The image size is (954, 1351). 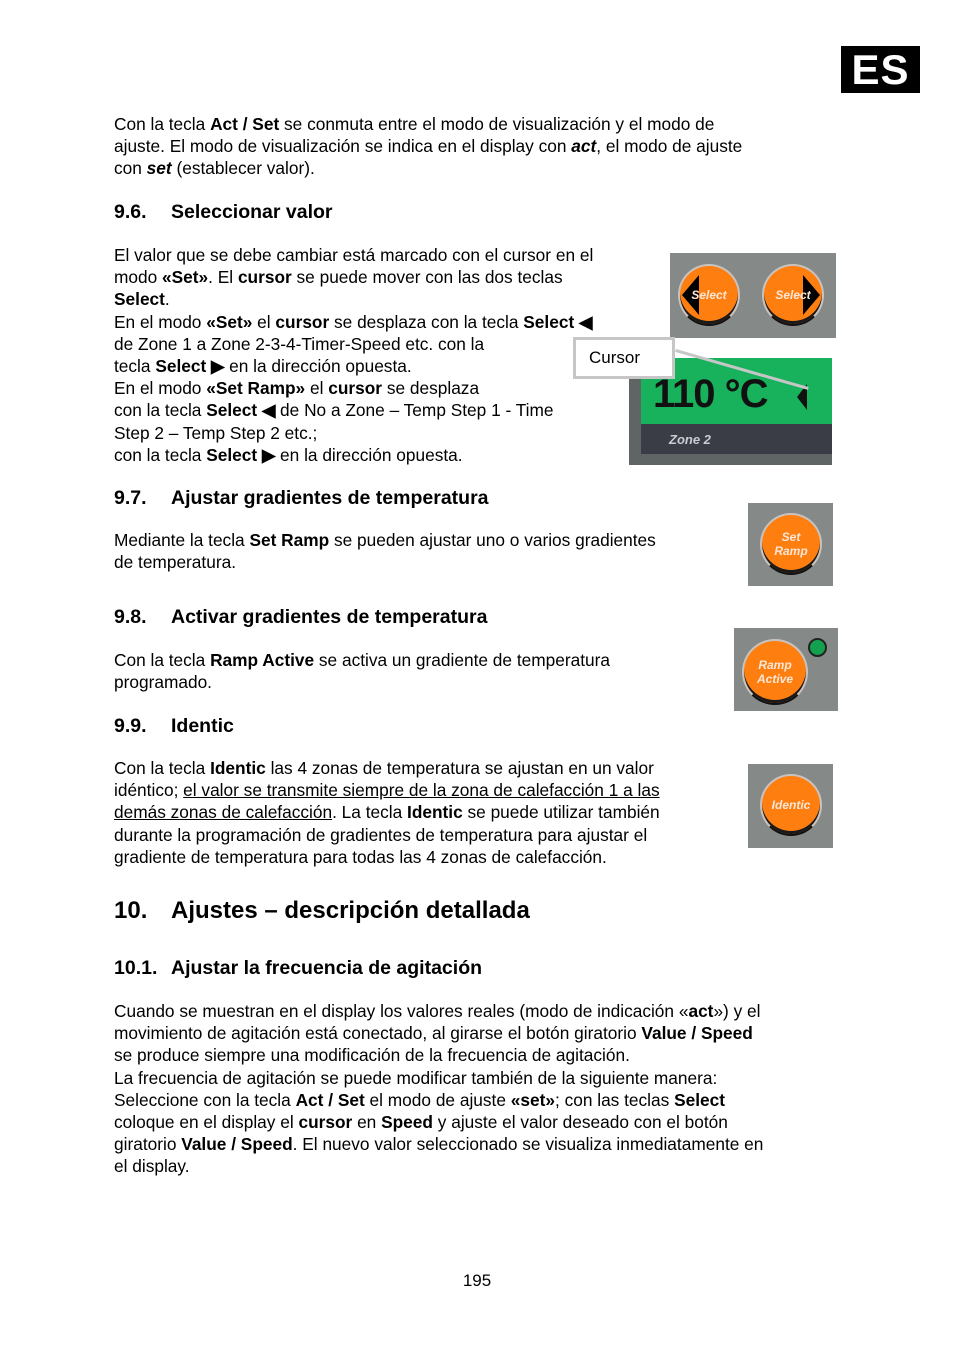 I want to click on cursor-callout: Cursor, so click(x=624, y=358).